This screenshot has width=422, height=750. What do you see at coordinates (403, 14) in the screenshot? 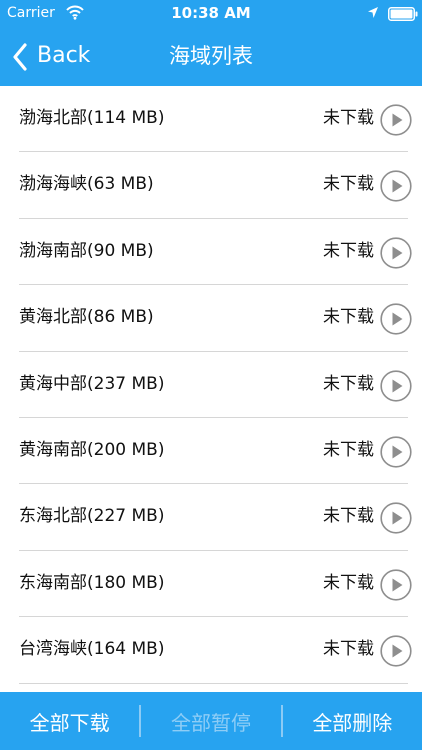
I see `battery-icon` at bounding box center [403, 14].